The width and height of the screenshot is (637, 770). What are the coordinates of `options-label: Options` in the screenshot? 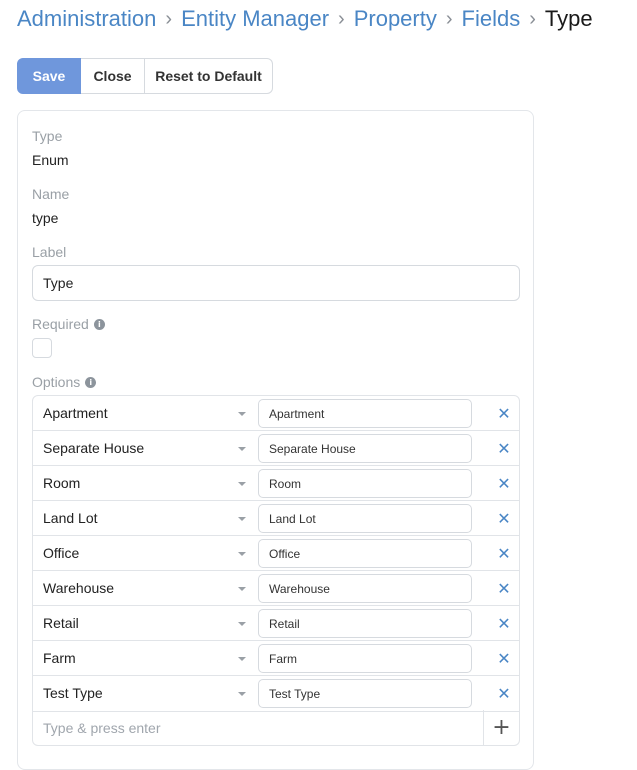 It's located at (56, 382).